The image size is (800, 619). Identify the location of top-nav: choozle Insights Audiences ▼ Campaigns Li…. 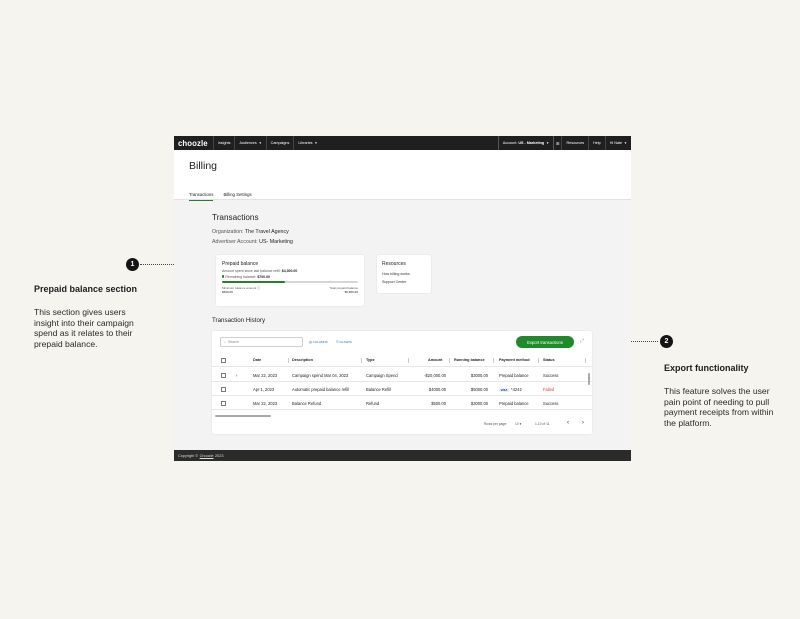
(402, 143).